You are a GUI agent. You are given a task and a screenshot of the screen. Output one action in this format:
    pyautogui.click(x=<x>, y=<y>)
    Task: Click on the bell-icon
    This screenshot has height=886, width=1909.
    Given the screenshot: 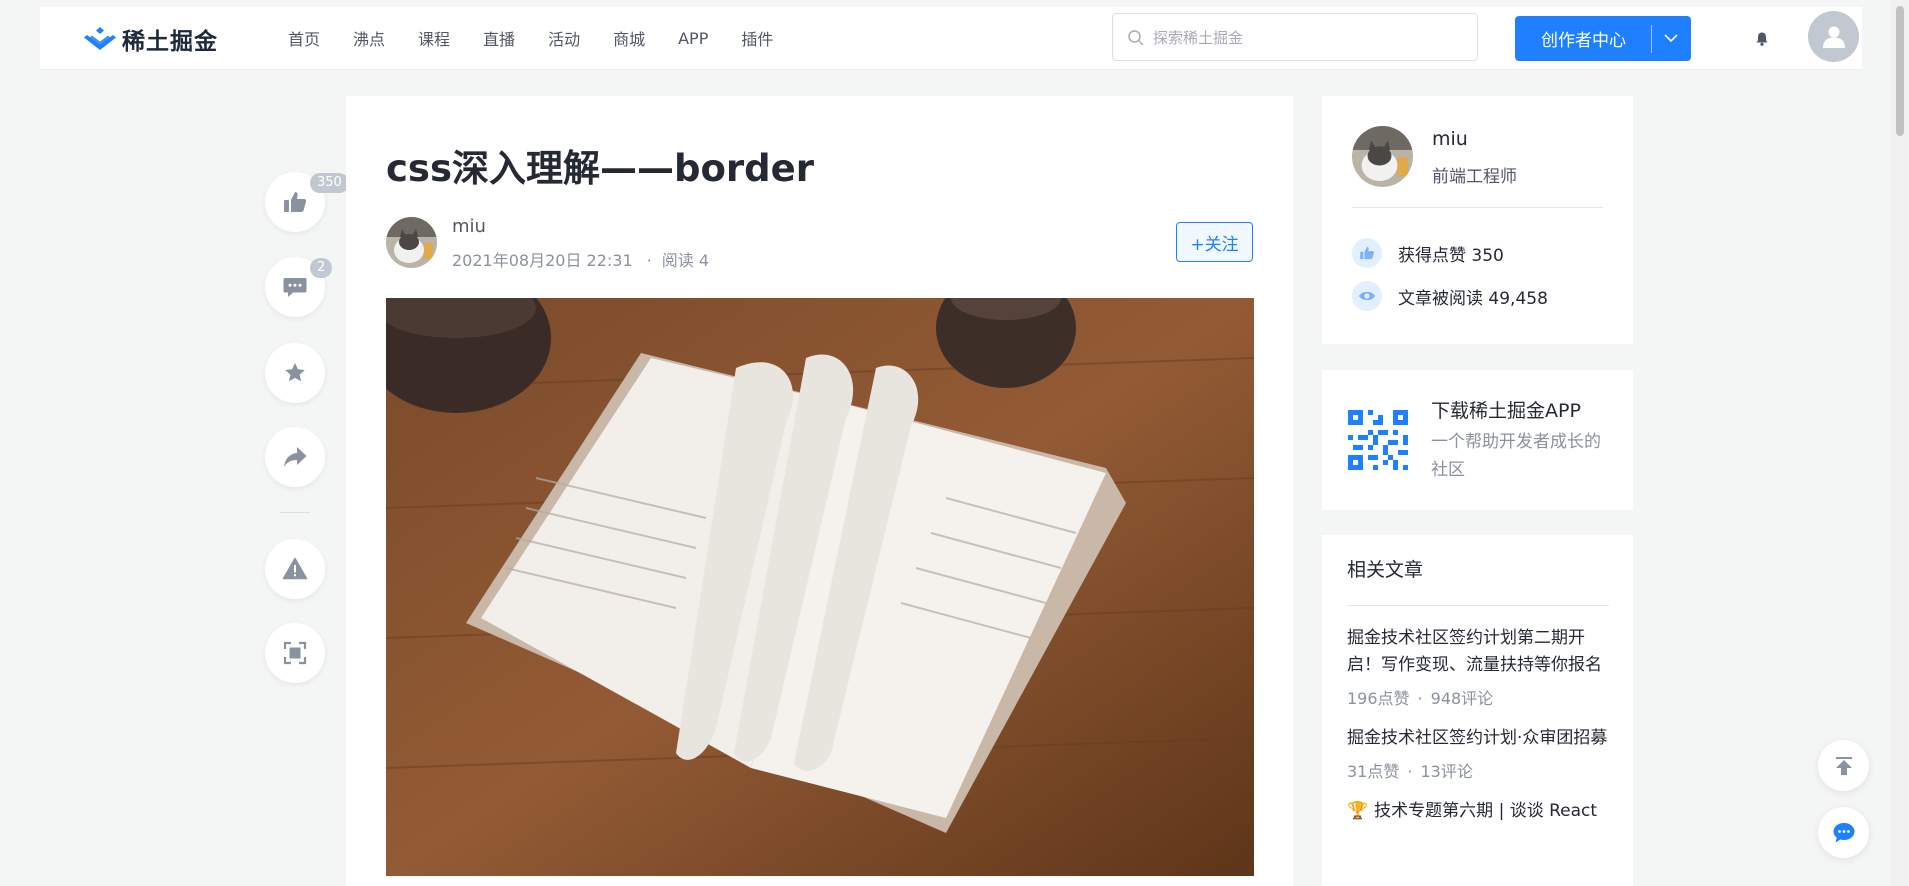 What is the action you would take?
    pyautogui.click(x=1762, y=39)
    